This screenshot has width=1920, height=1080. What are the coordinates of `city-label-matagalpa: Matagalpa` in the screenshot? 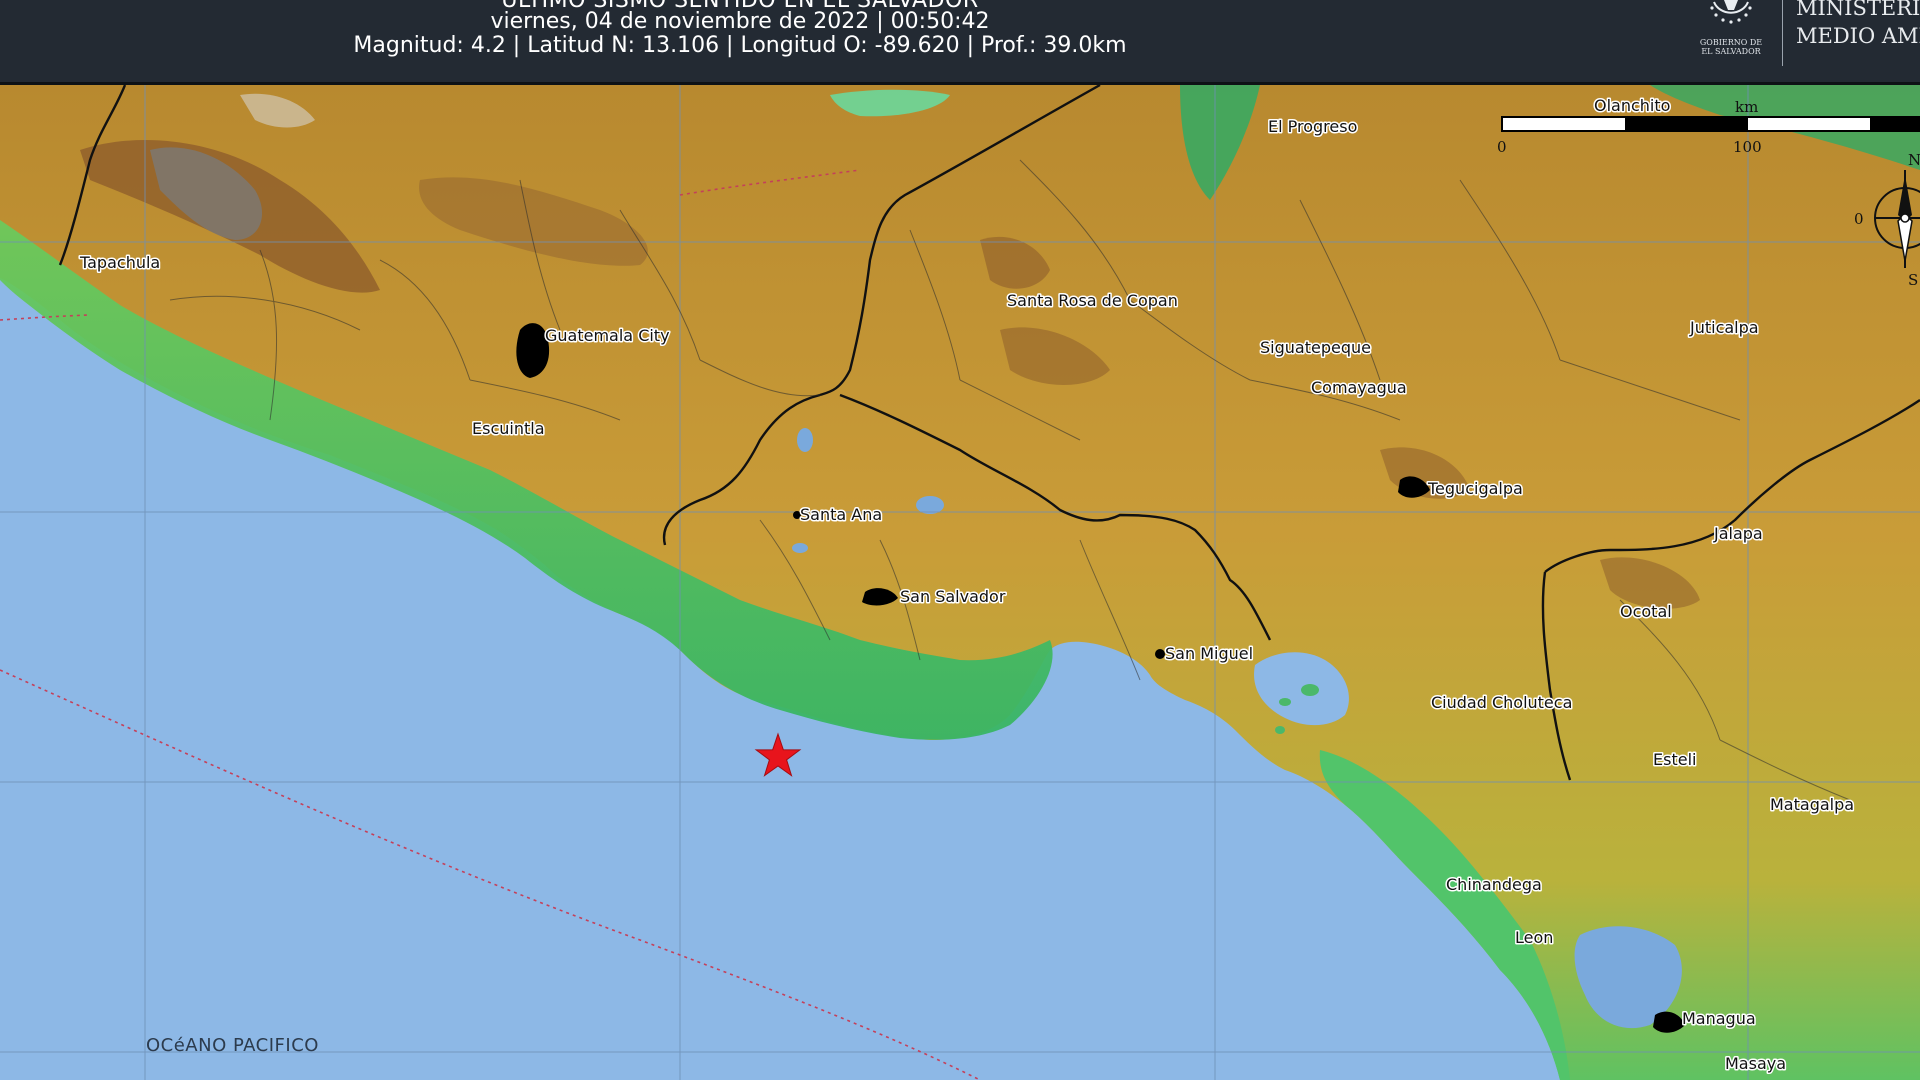 It's located at (1812, 804).